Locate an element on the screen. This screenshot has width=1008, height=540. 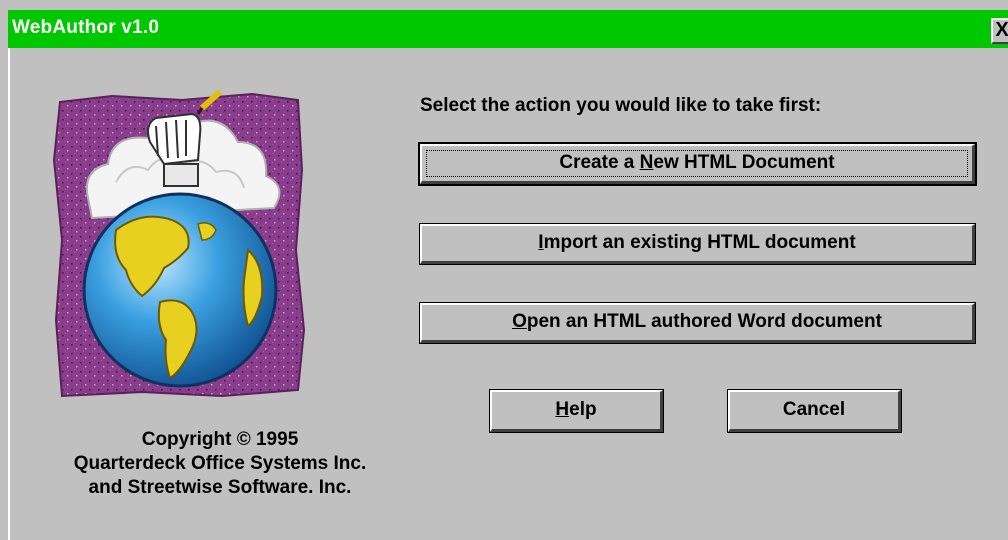
close-button: X is located at coordinates (999, 31).